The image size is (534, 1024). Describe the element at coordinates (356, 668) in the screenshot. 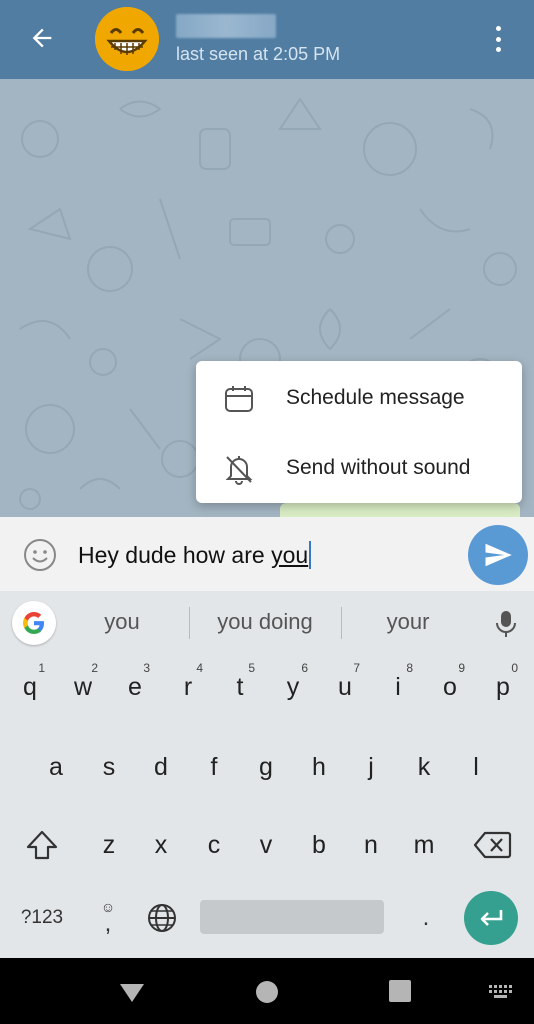

I see `key-hint: 7` at that location.